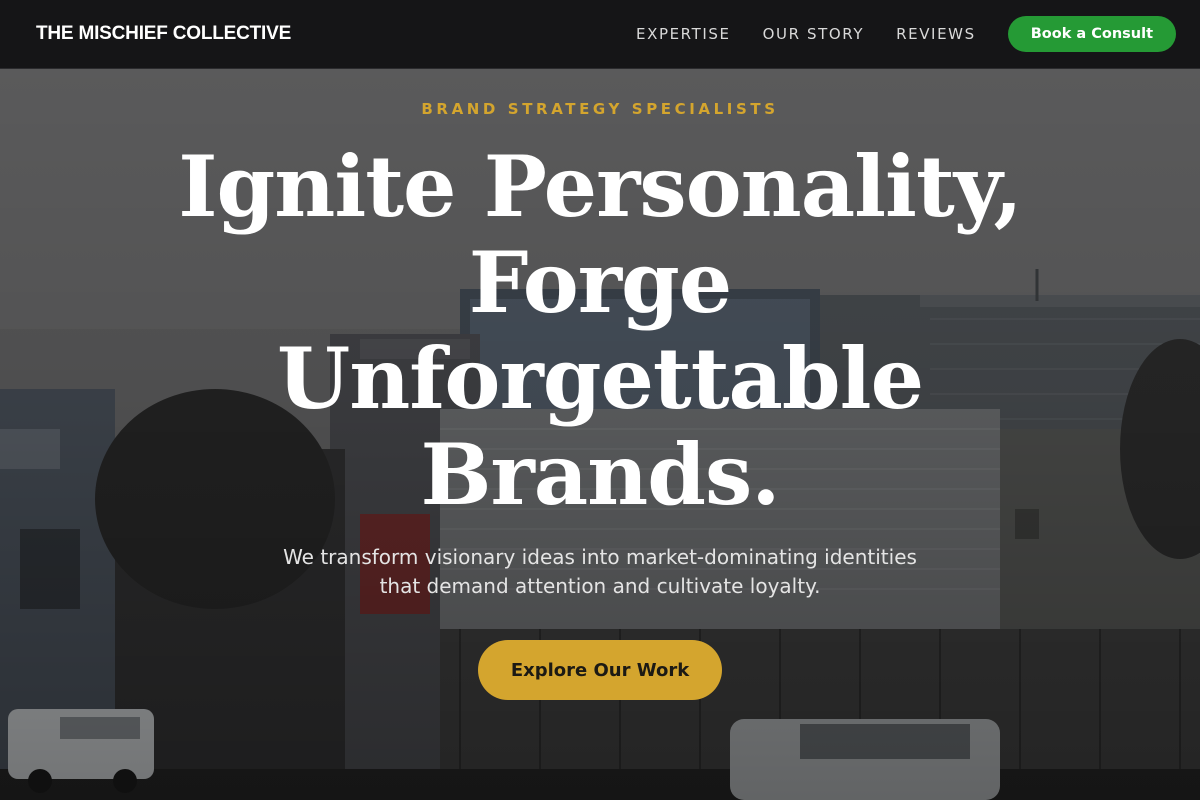 The width and height of the screenshot is (1200, 800). Describe the element at coordinates (1091, 34) in the screenshot. I see `book-consult-button: Book a Consult` at that location.